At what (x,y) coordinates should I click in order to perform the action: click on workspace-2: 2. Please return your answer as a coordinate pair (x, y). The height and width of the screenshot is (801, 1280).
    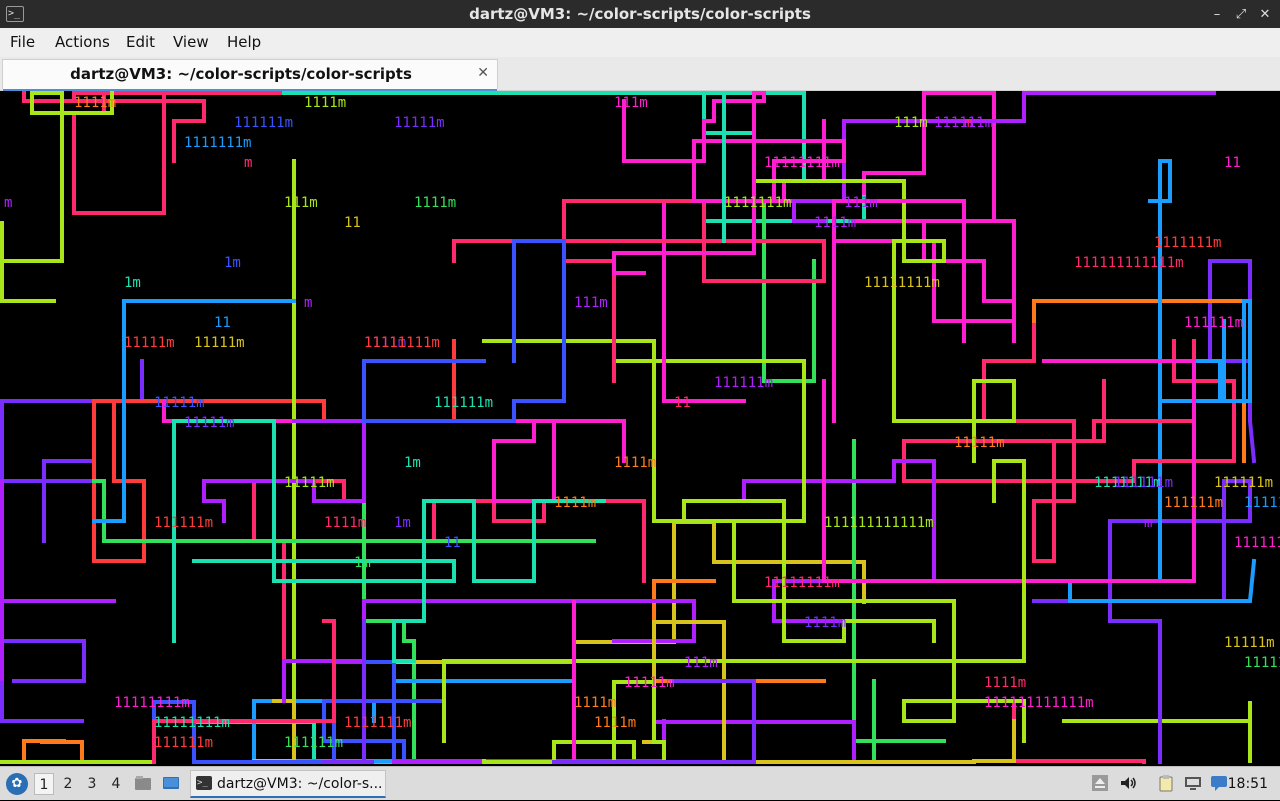
    Looking at the image, I should click on (68, 784).